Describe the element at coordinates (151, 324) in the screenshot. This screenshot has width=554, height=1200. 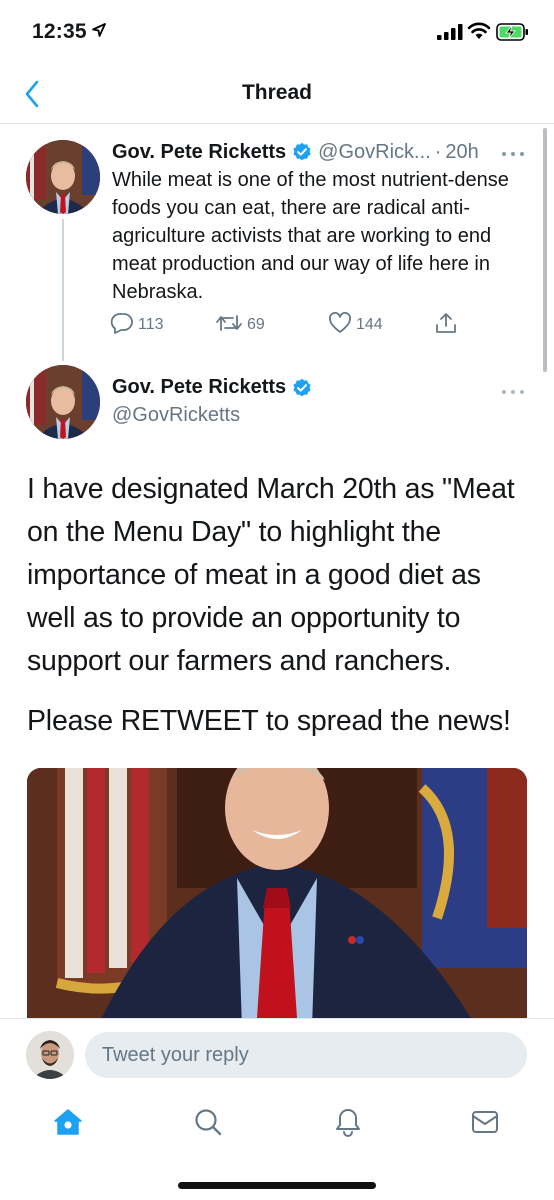
I see `reply-count: 113` at that location.